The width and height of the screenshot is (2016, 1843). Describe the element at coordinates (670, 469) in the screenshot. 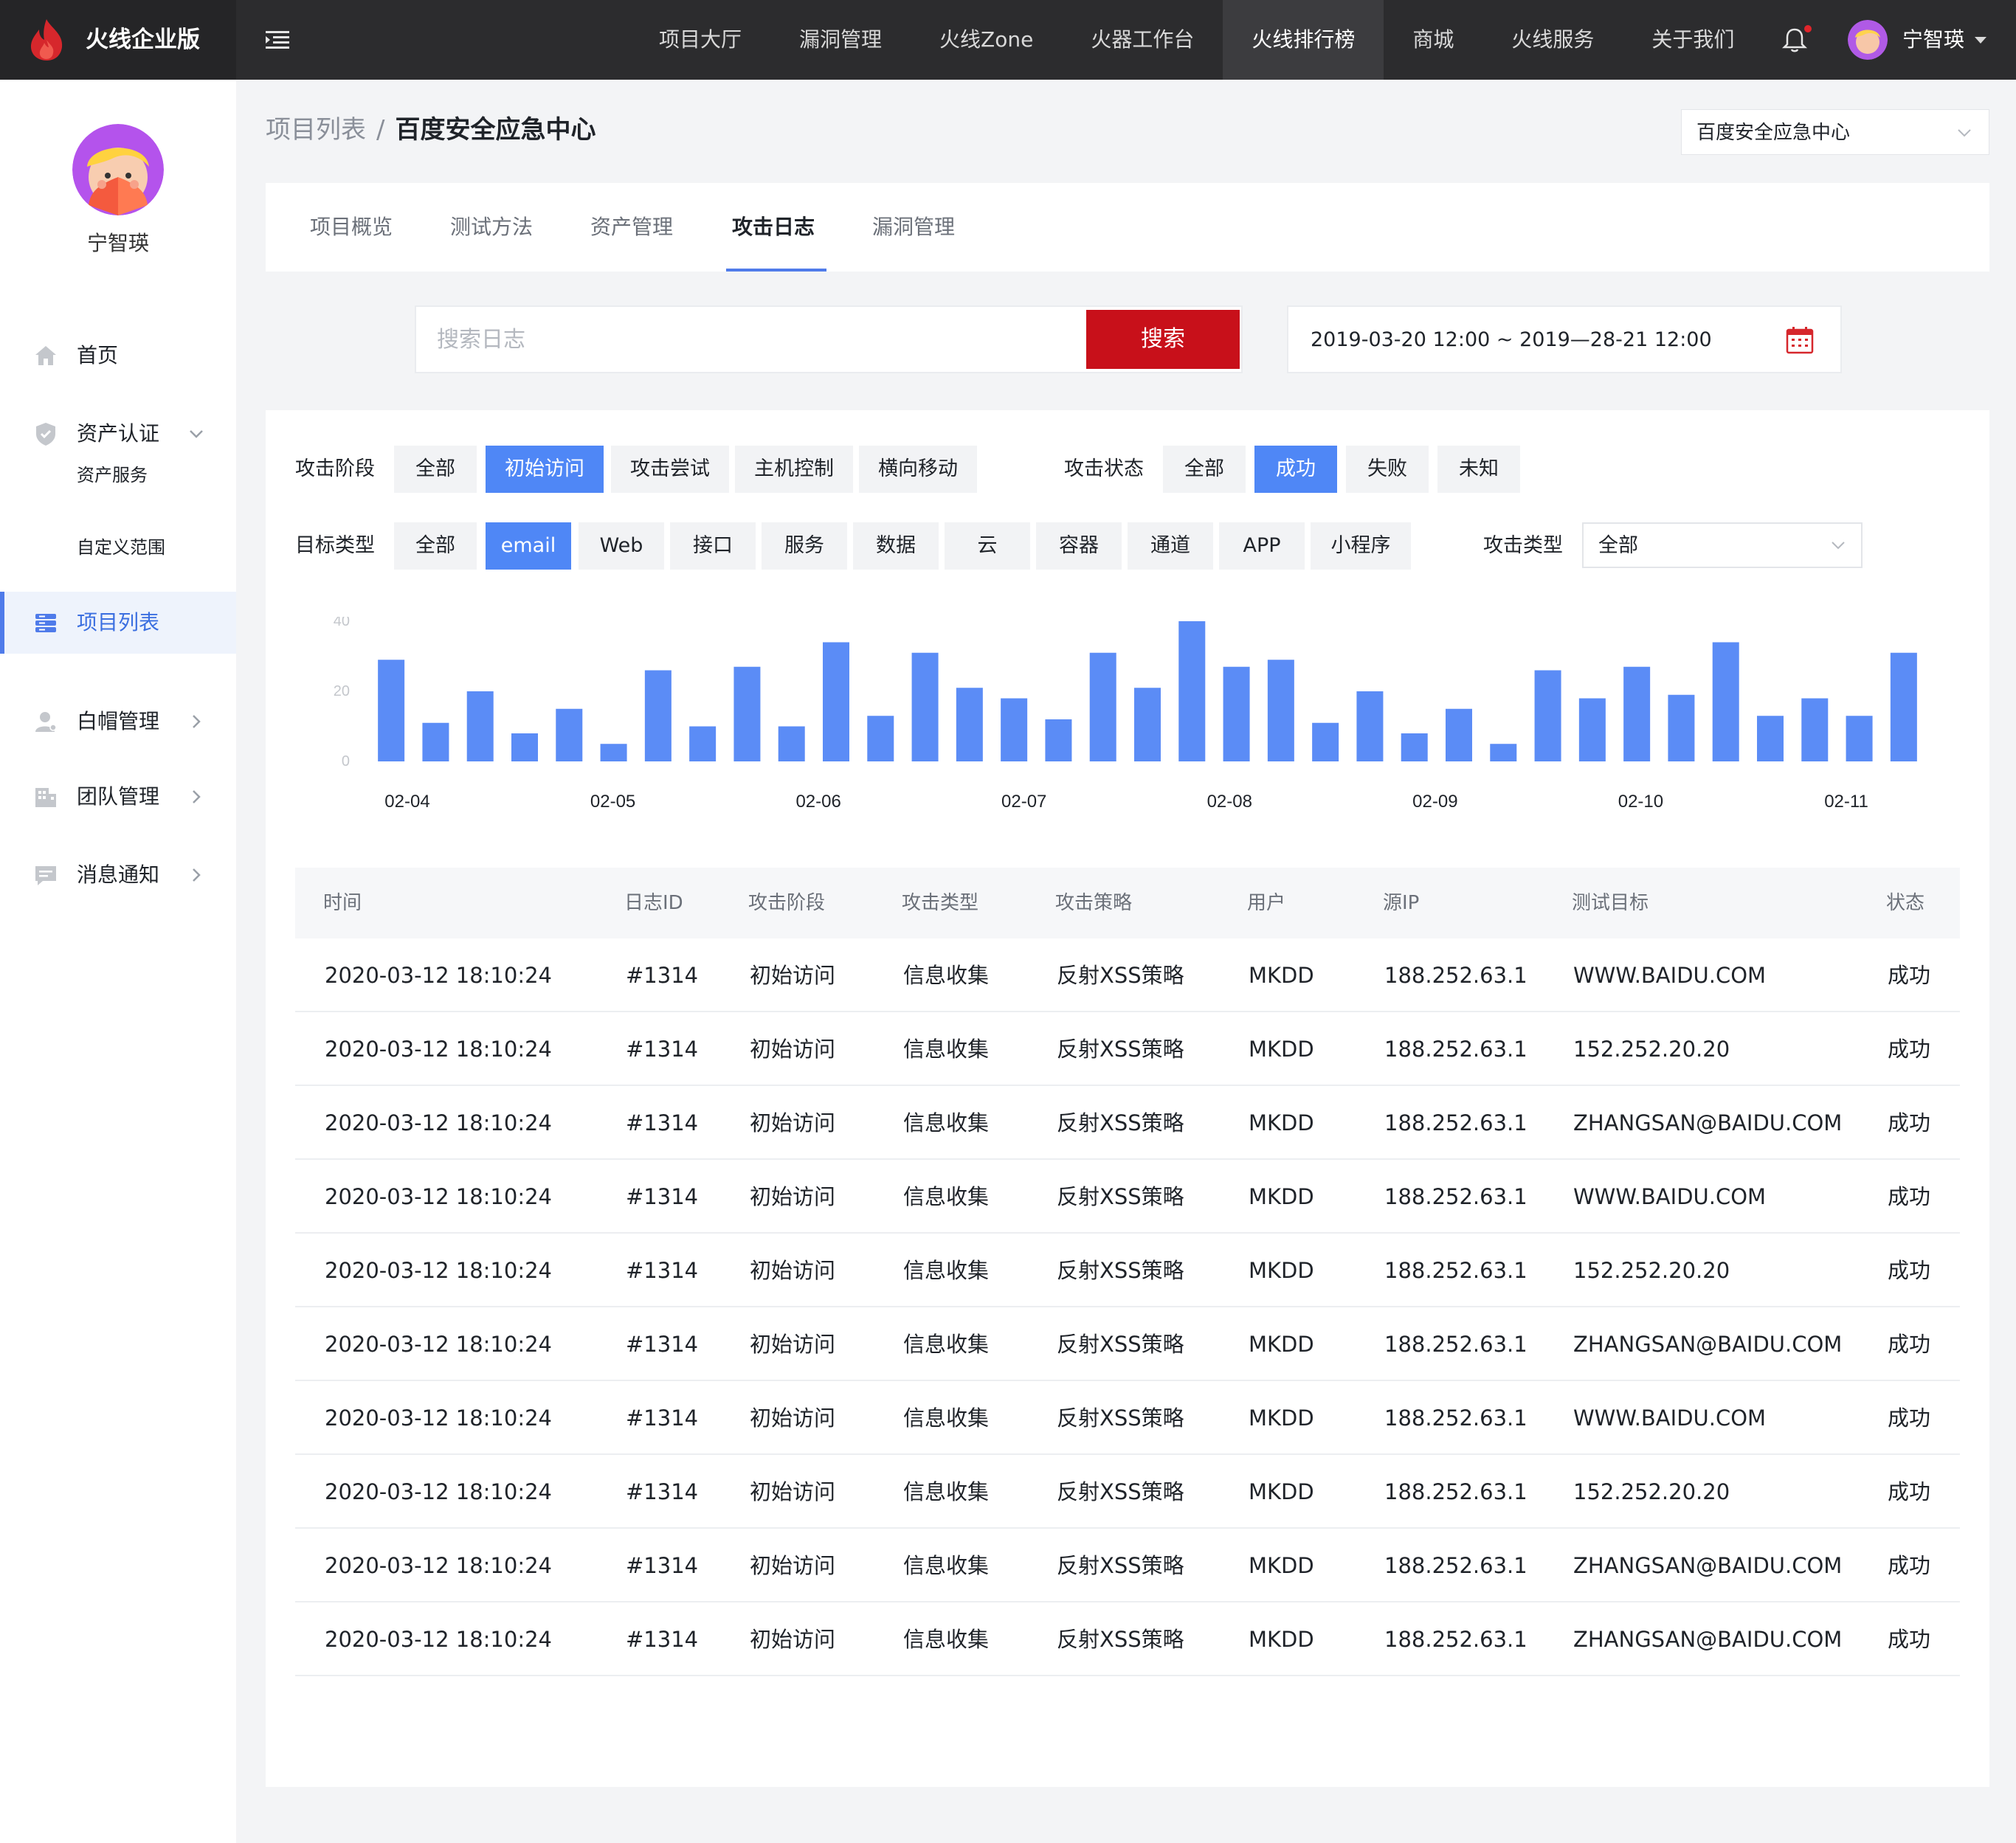

I see `chip-stage-attempt: 攻击尝试` at that location.